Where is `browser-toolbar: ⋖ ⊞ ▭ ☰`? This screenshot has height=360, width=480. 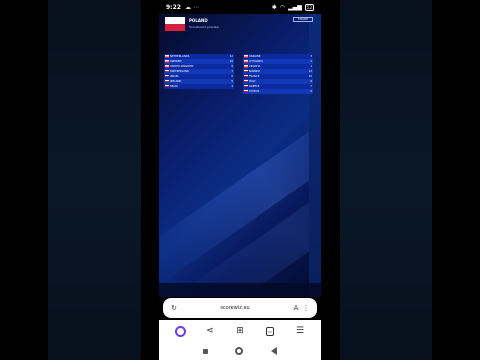 browser-toolbar: ⋖ ⊞ ▭ ☰ is located at coordinates (240, 331).